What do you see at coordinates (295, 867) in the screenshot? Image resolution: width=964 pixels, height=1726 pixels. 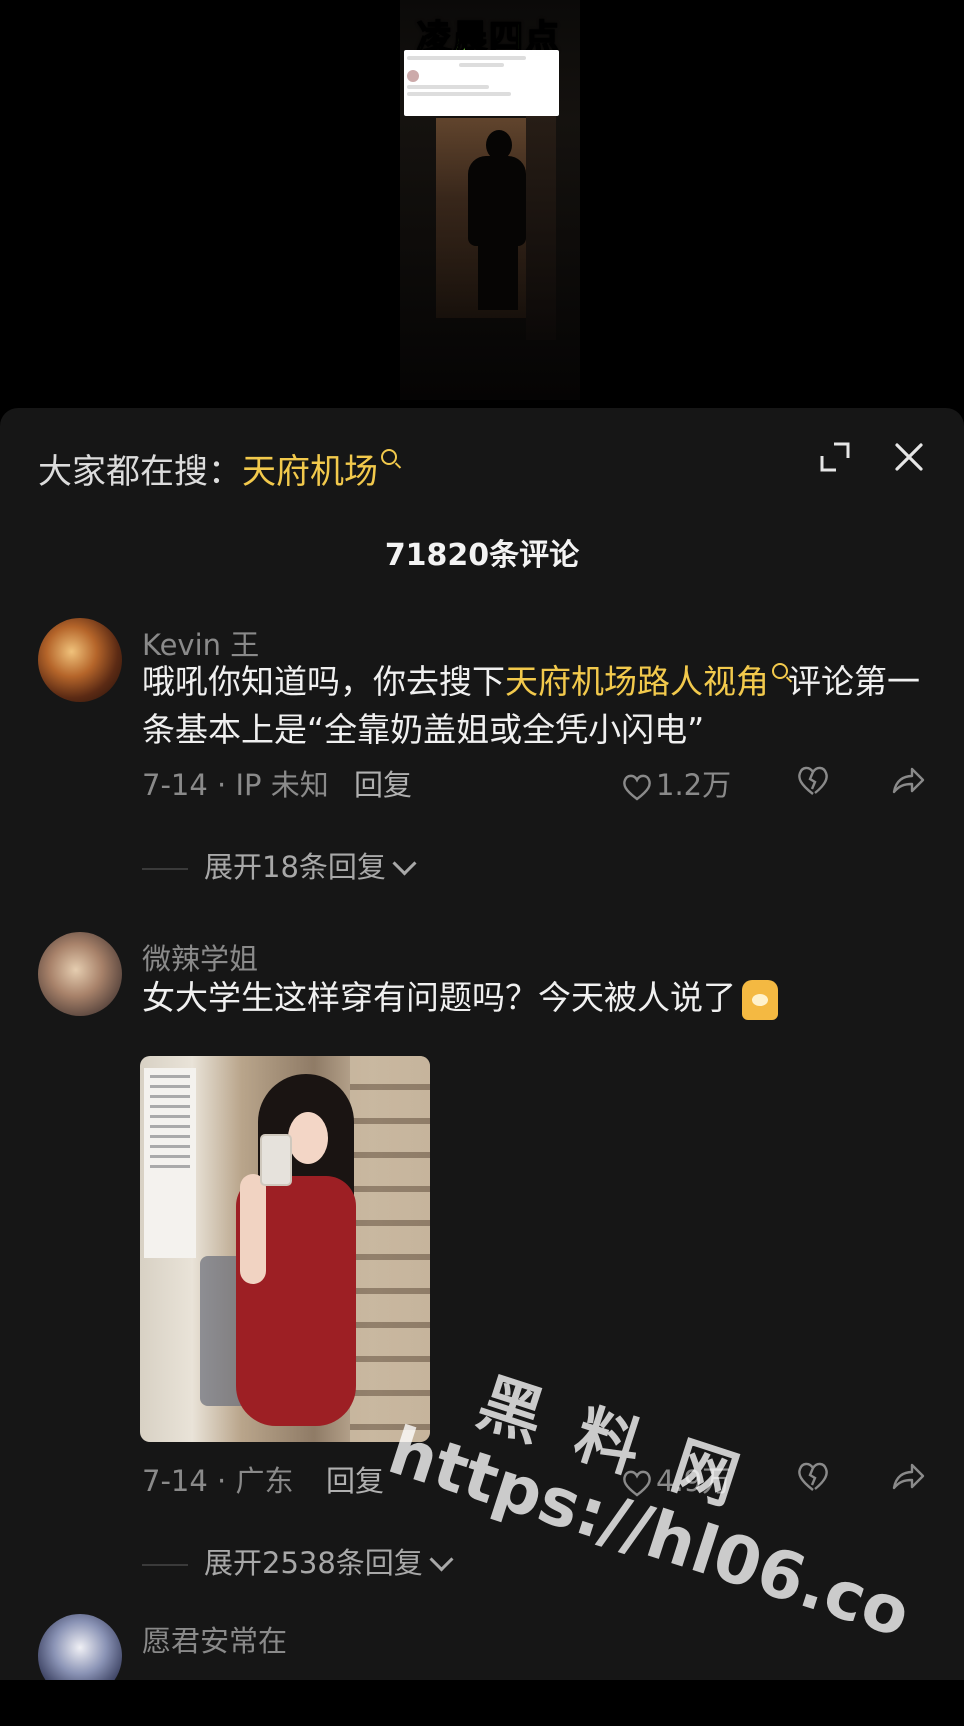 I see `expand-replies-label: 展开18条回复` at bounding box center [295, 867].